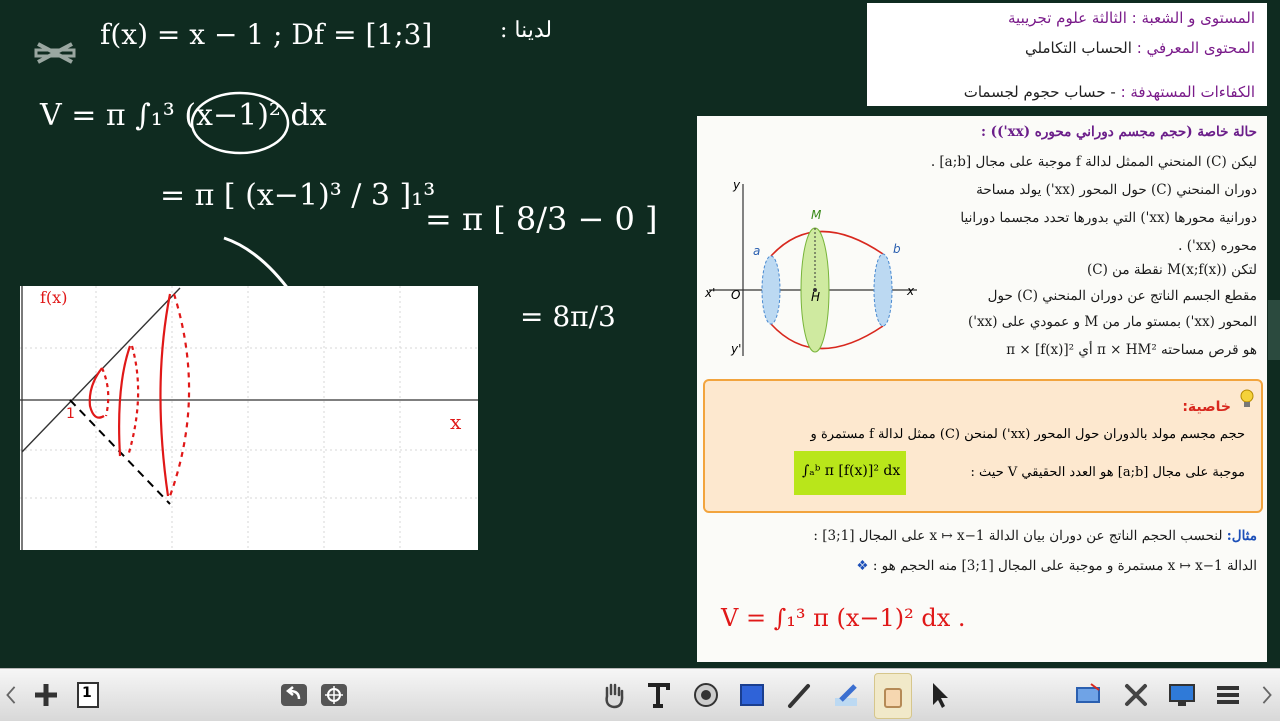  Describe the element at coordinates (541, 219) in the screenshot. I see `evaluation-step: = π [ 8/3 − 0 ]` at that location.